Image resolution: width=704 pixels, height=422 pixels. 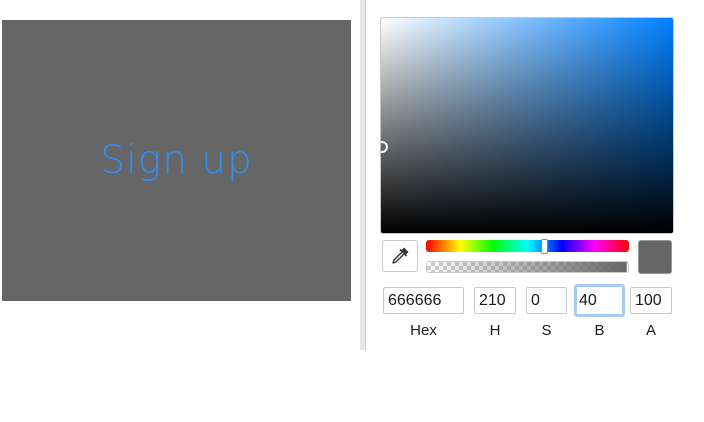 What do you see at coordinates (384, 147) in the screenshot?
I see `saturation-brightness-cursor` at bounding box center [384, 147].